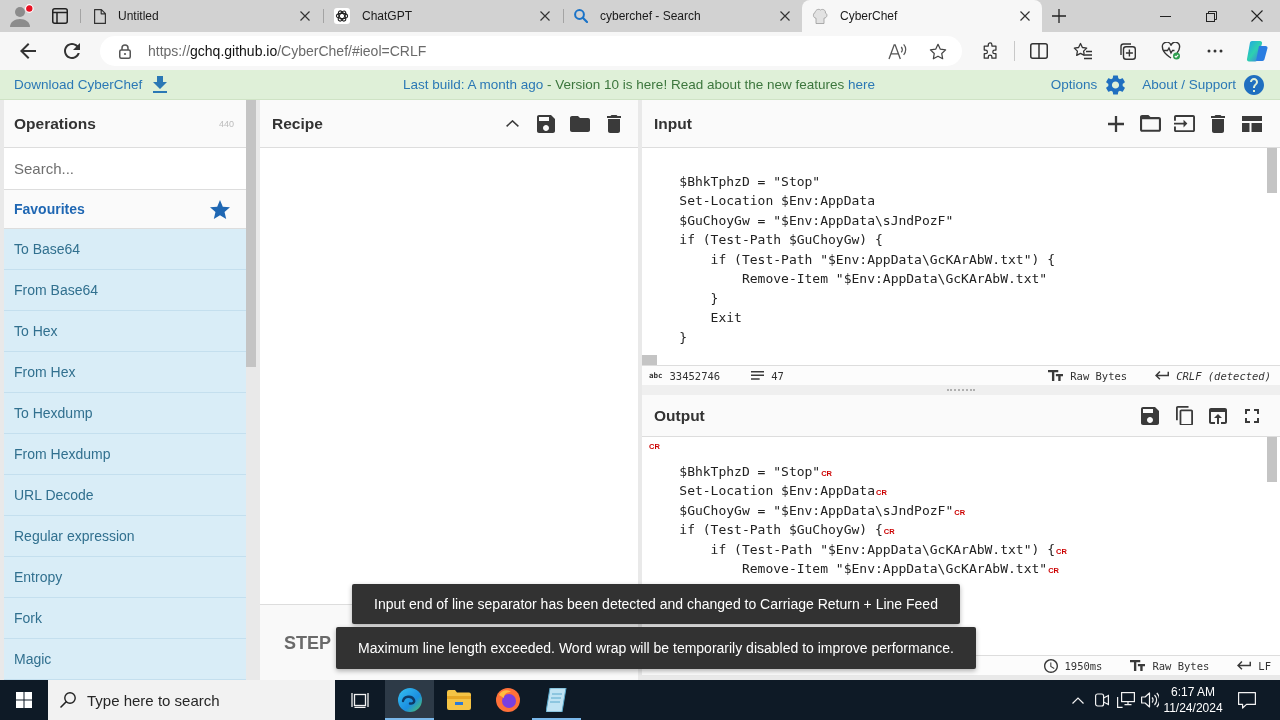 The width and height of the screenshot is (1280, 720). Describe the element at coordinates (28, 51) in the screenshot. I see `back-arrow-icon` at that location.